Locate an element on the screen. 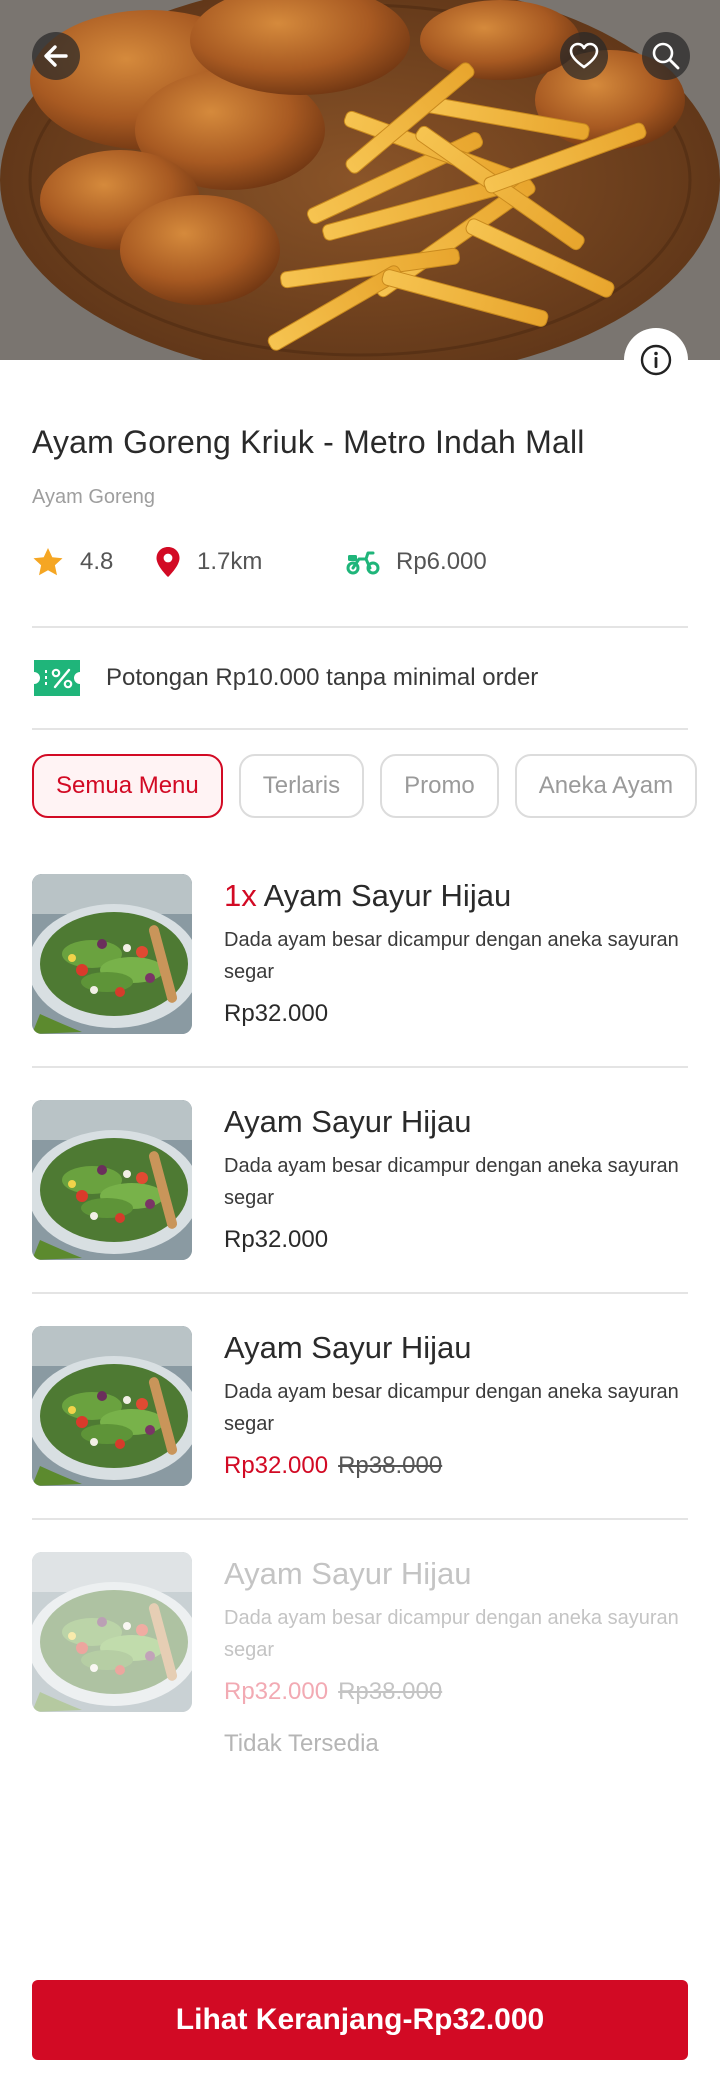  tab-terlaris: Terlaris is located at coordinates (301, 786).